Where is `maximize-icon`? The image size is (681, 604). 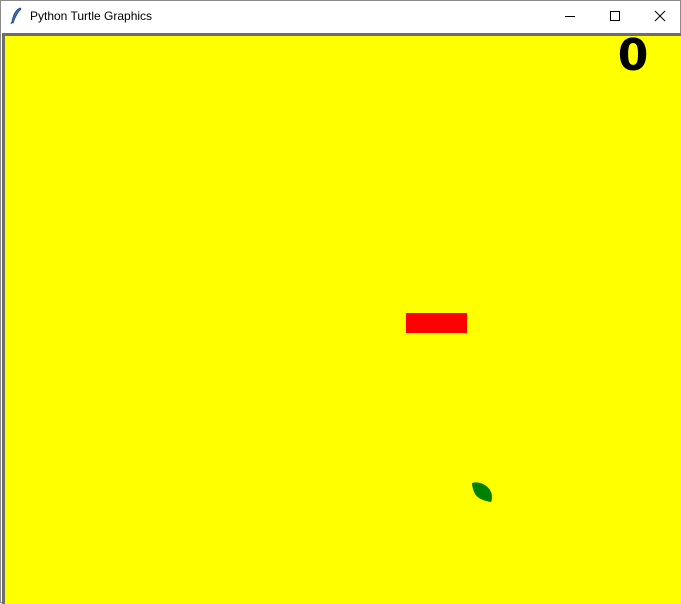
maximize-icon is located at coordinates (614, 16).